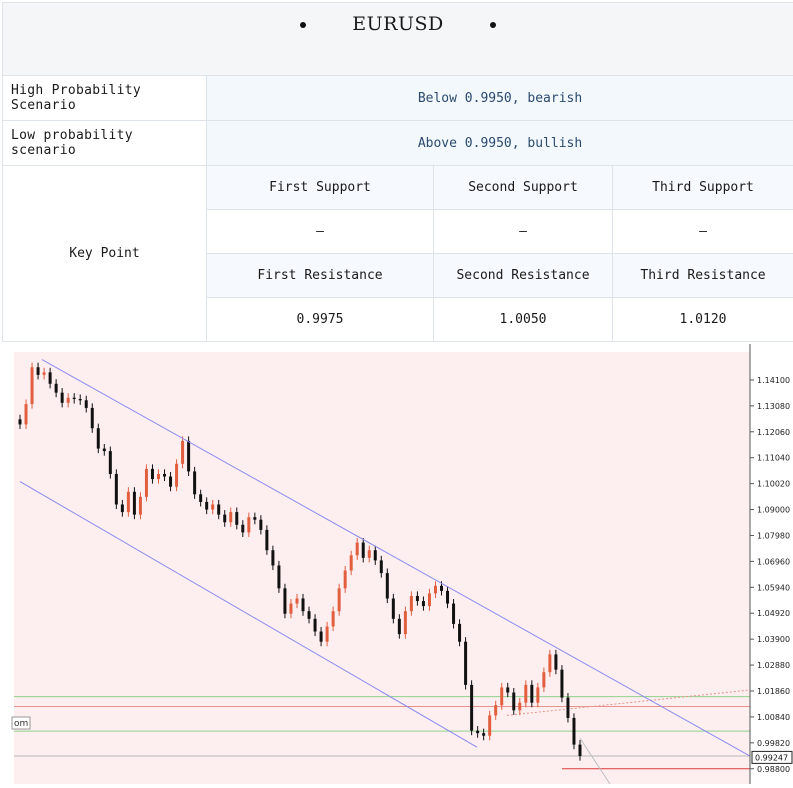 This screenshot has width=793, height=788. Describe the element at coordinates (773, 717) in the screenshot. I see `y-tick-label: 1.00840` at that location.